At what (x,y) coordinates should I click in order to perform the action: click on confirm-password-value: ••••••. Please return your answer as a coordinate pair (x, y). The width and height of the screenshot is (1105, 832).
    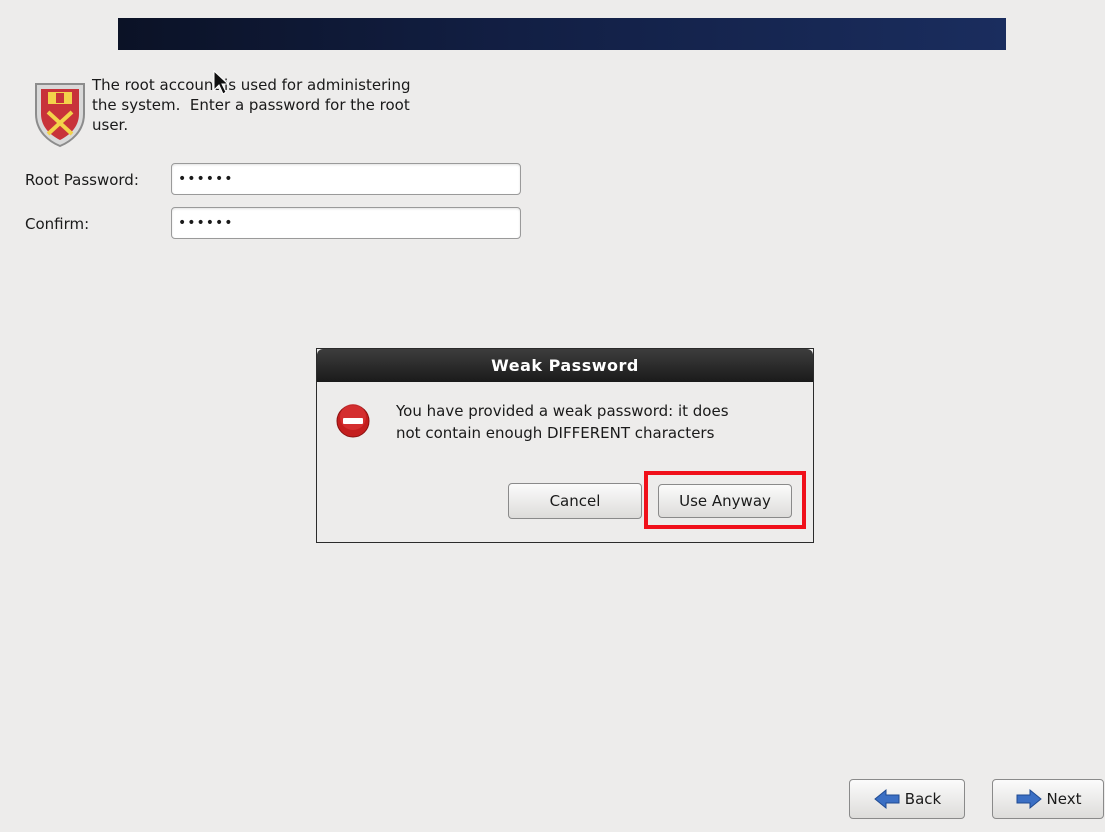
    Looking at the image, I should click on (206, 223).